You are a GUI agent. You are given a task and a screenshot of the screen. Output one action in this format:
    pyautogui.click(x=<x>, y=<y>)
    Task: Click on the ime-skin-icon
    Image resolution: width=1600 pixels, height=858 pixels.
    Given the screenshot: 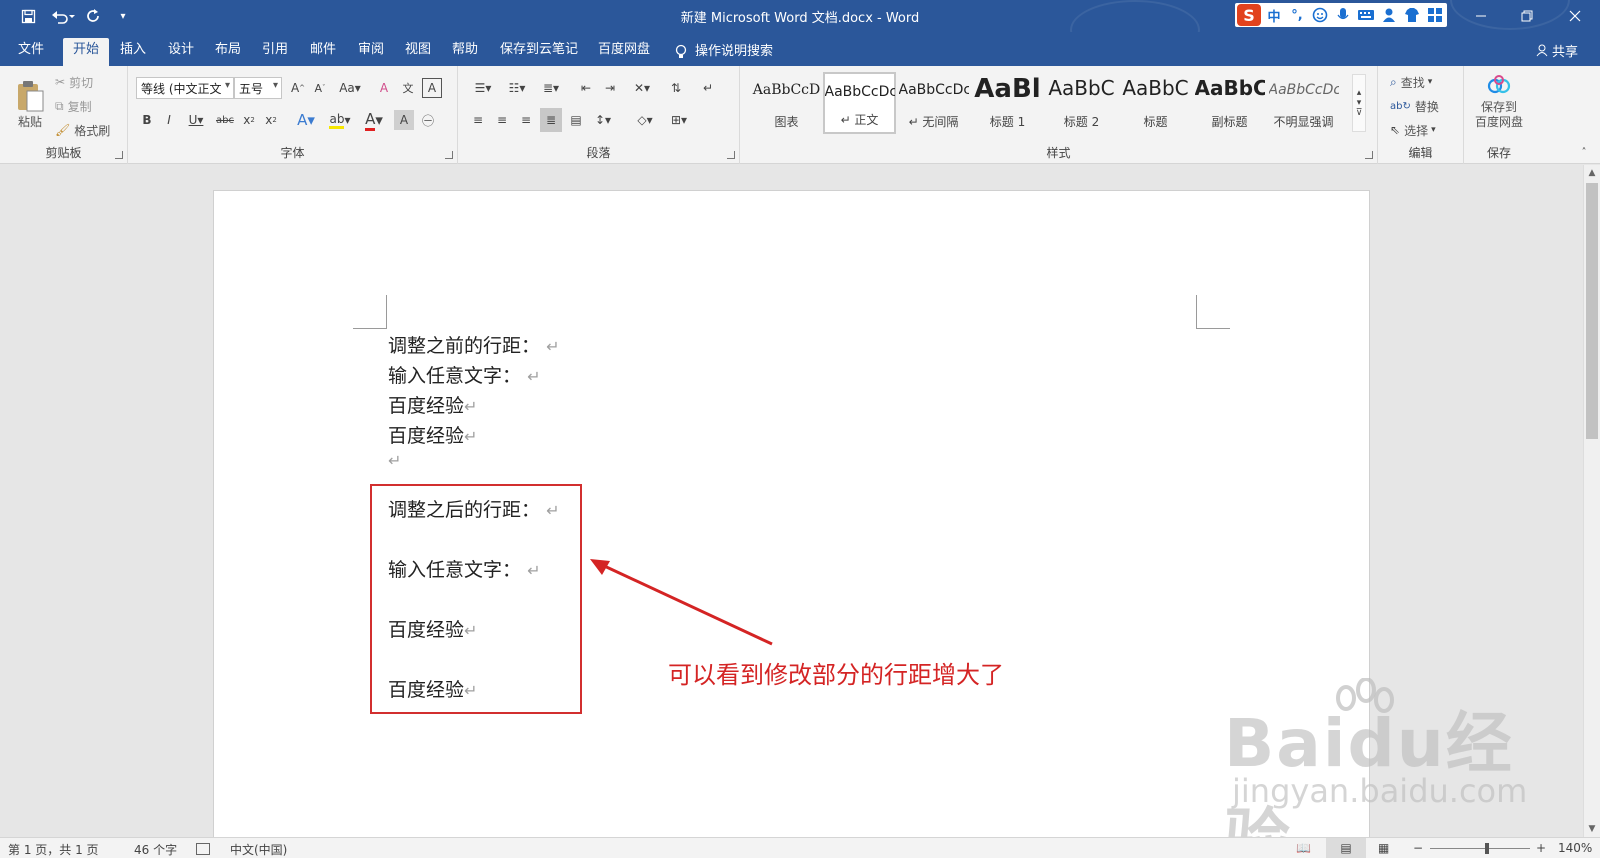 What is the action you would take?
    pyautogui.click(x=1412, y=15)
    